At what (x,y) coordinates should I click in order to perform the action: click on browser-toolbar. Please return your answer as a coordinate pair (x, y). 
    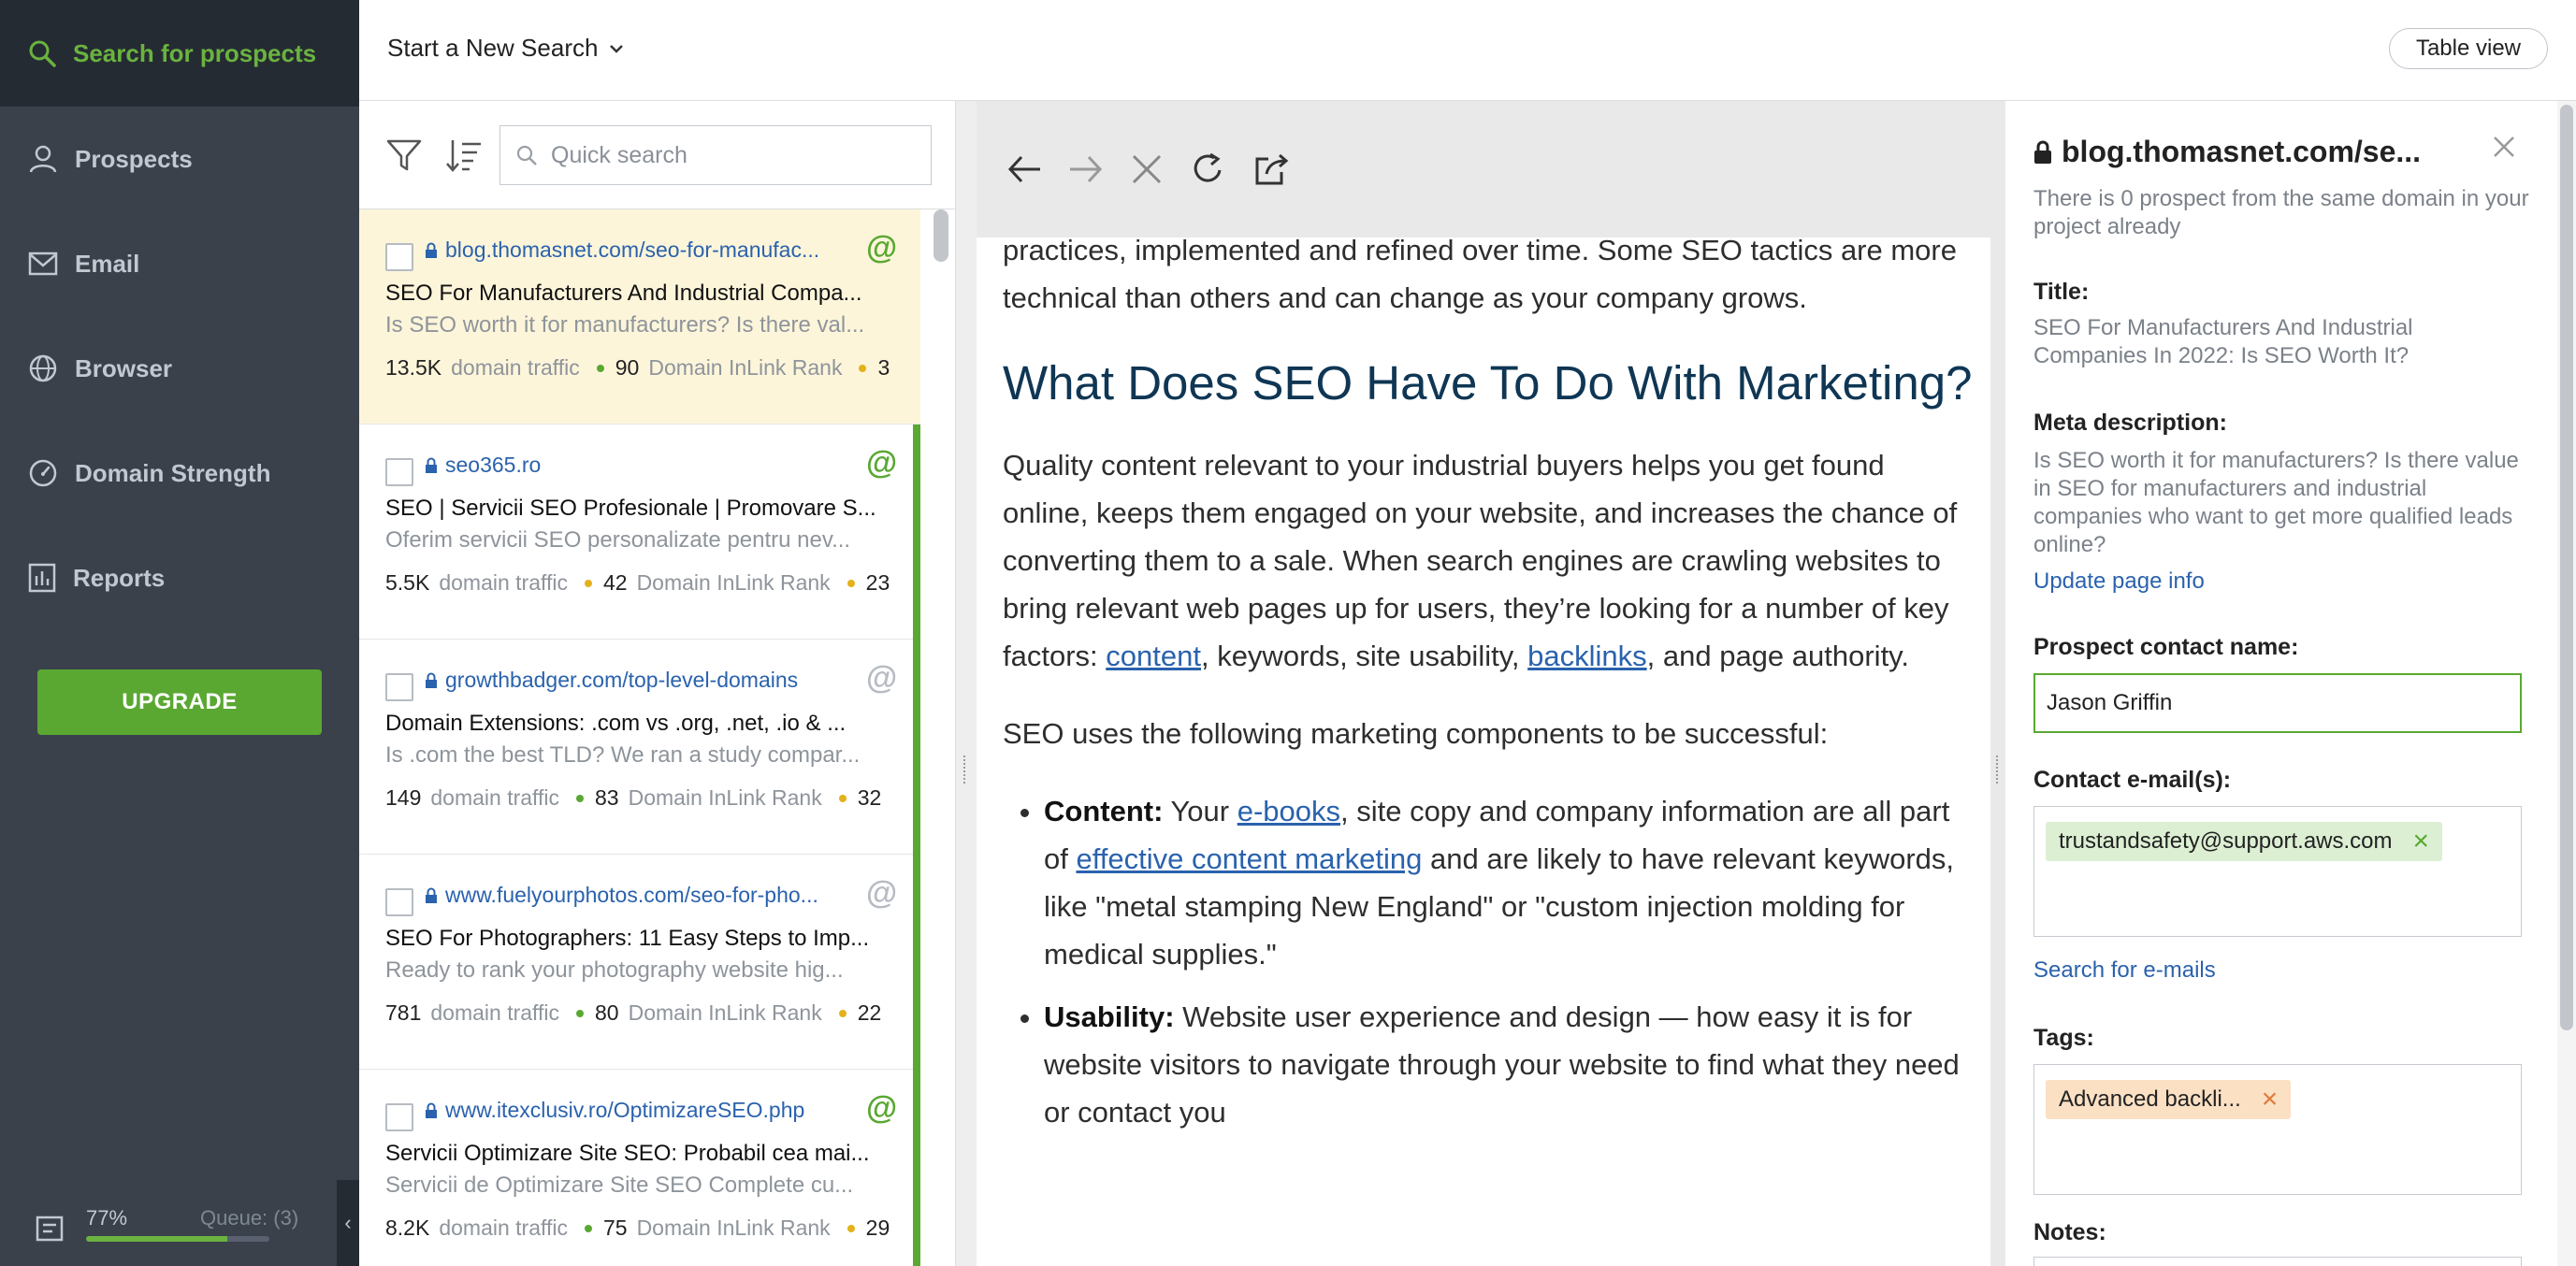
    Looking at the image, I should click on (1480, 169).